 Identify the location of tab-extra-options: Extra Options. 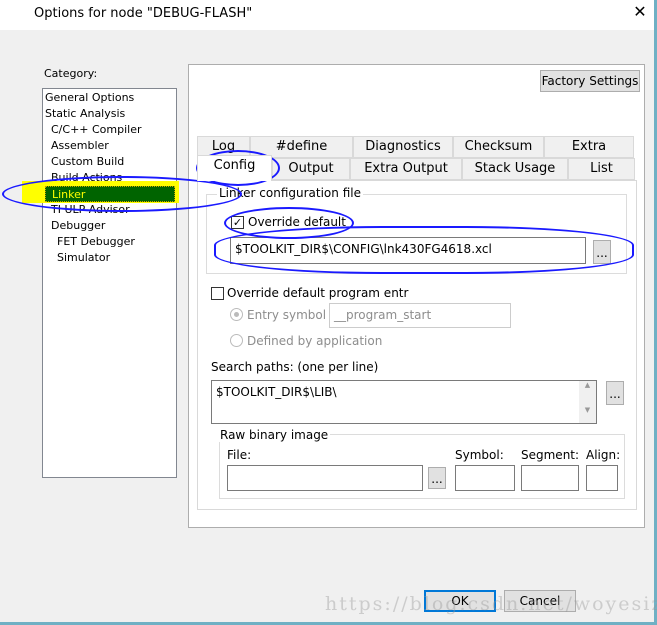
(589, 155).